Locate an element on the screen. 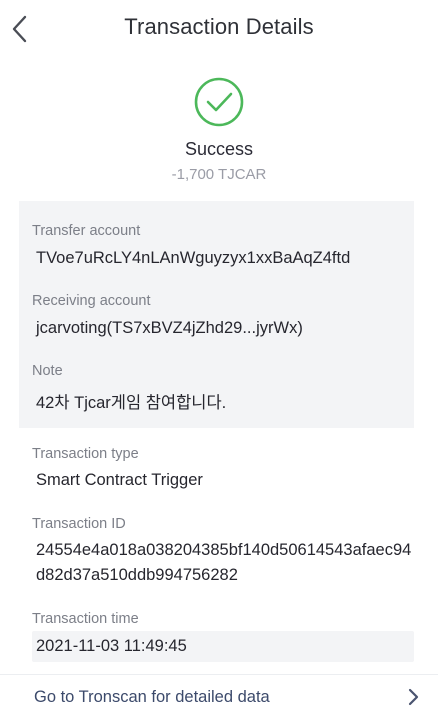 The image size is (438, 717). page-title: Transaction Details is located at coordinates (219, 26).